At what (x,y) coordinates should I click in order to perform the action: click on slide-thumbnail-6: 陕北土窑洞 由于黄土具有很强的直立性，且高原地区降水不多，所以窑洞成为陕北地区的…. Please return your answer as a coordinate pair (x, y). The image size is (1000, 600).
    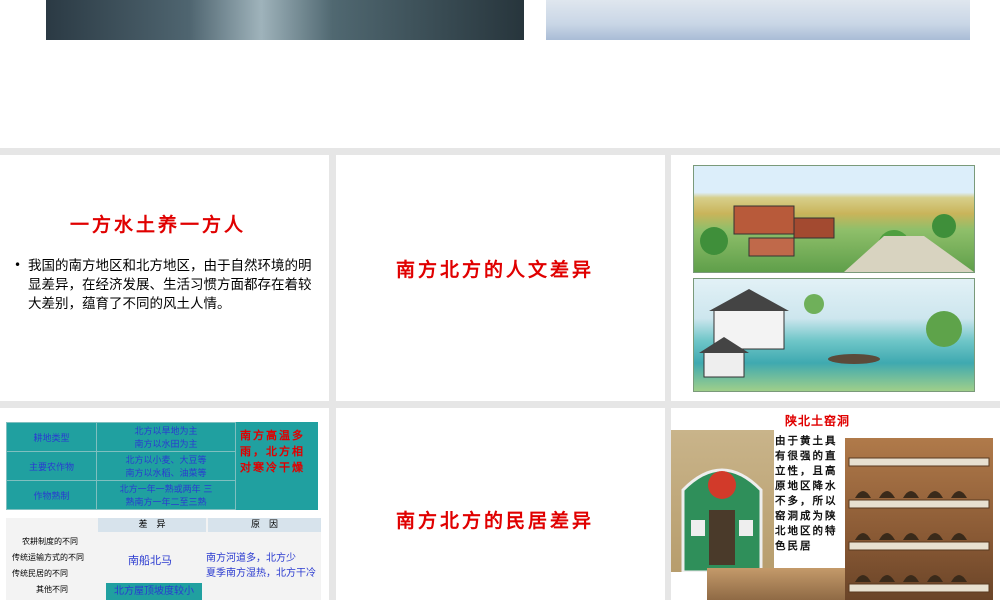
    Looking at the image, I should click on (835, 504).